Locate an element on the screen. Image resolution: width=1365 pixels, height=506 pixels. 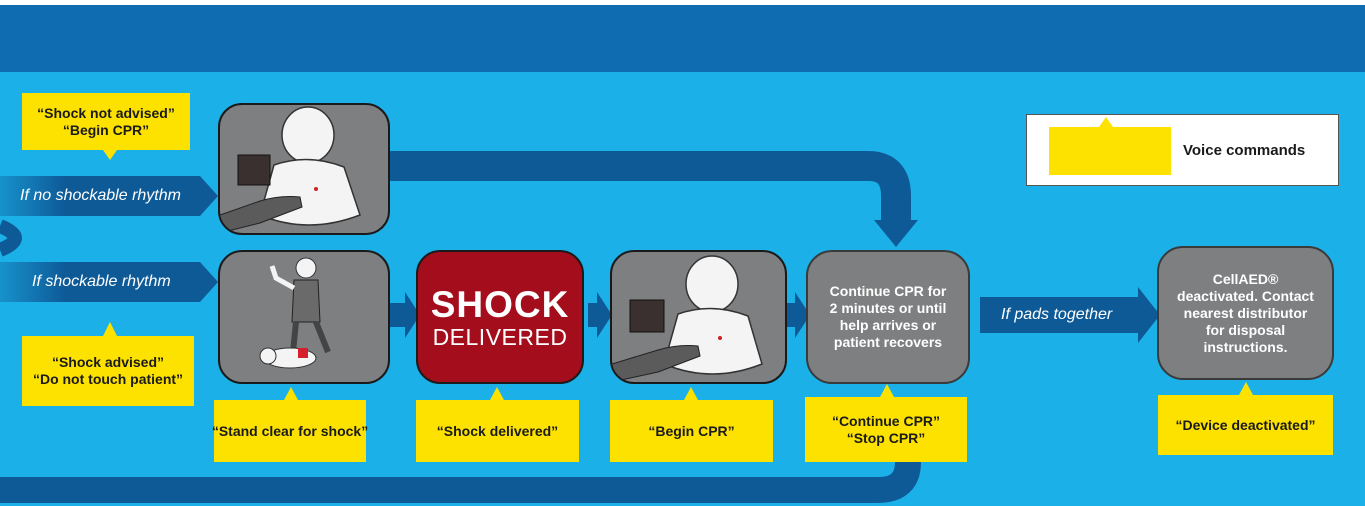
infant-cpr-panel-top is located at coordinates (304, 169).